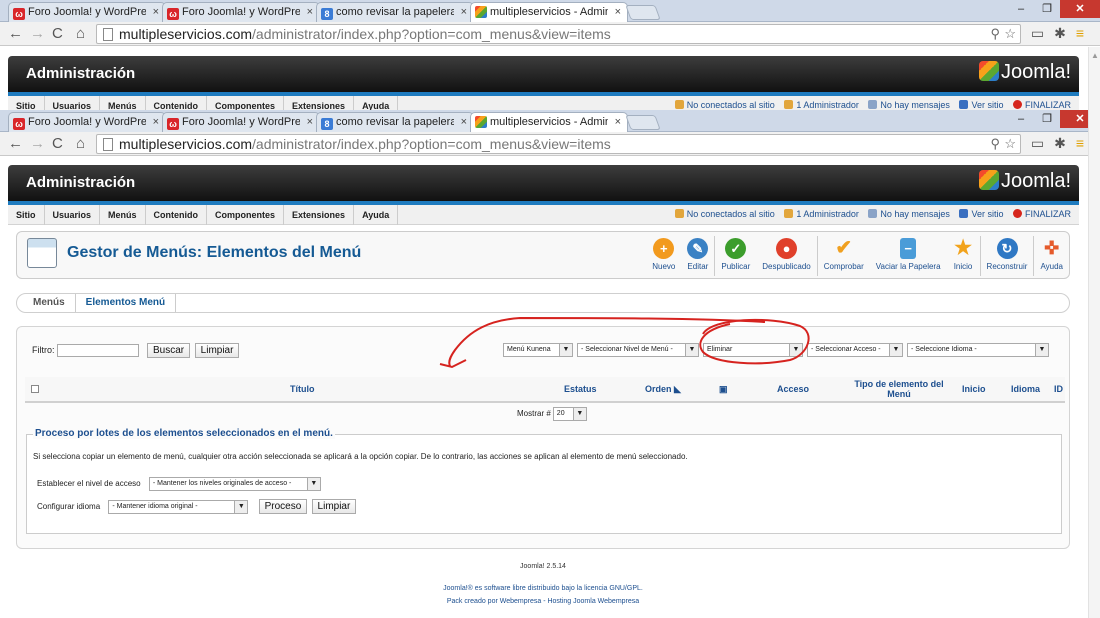 This screenshot has width=1100, height=618. What do you see at coordinates (283, 506) in the screenshot?
I see `process-button: Proceso` at bounding box center [283, 506].